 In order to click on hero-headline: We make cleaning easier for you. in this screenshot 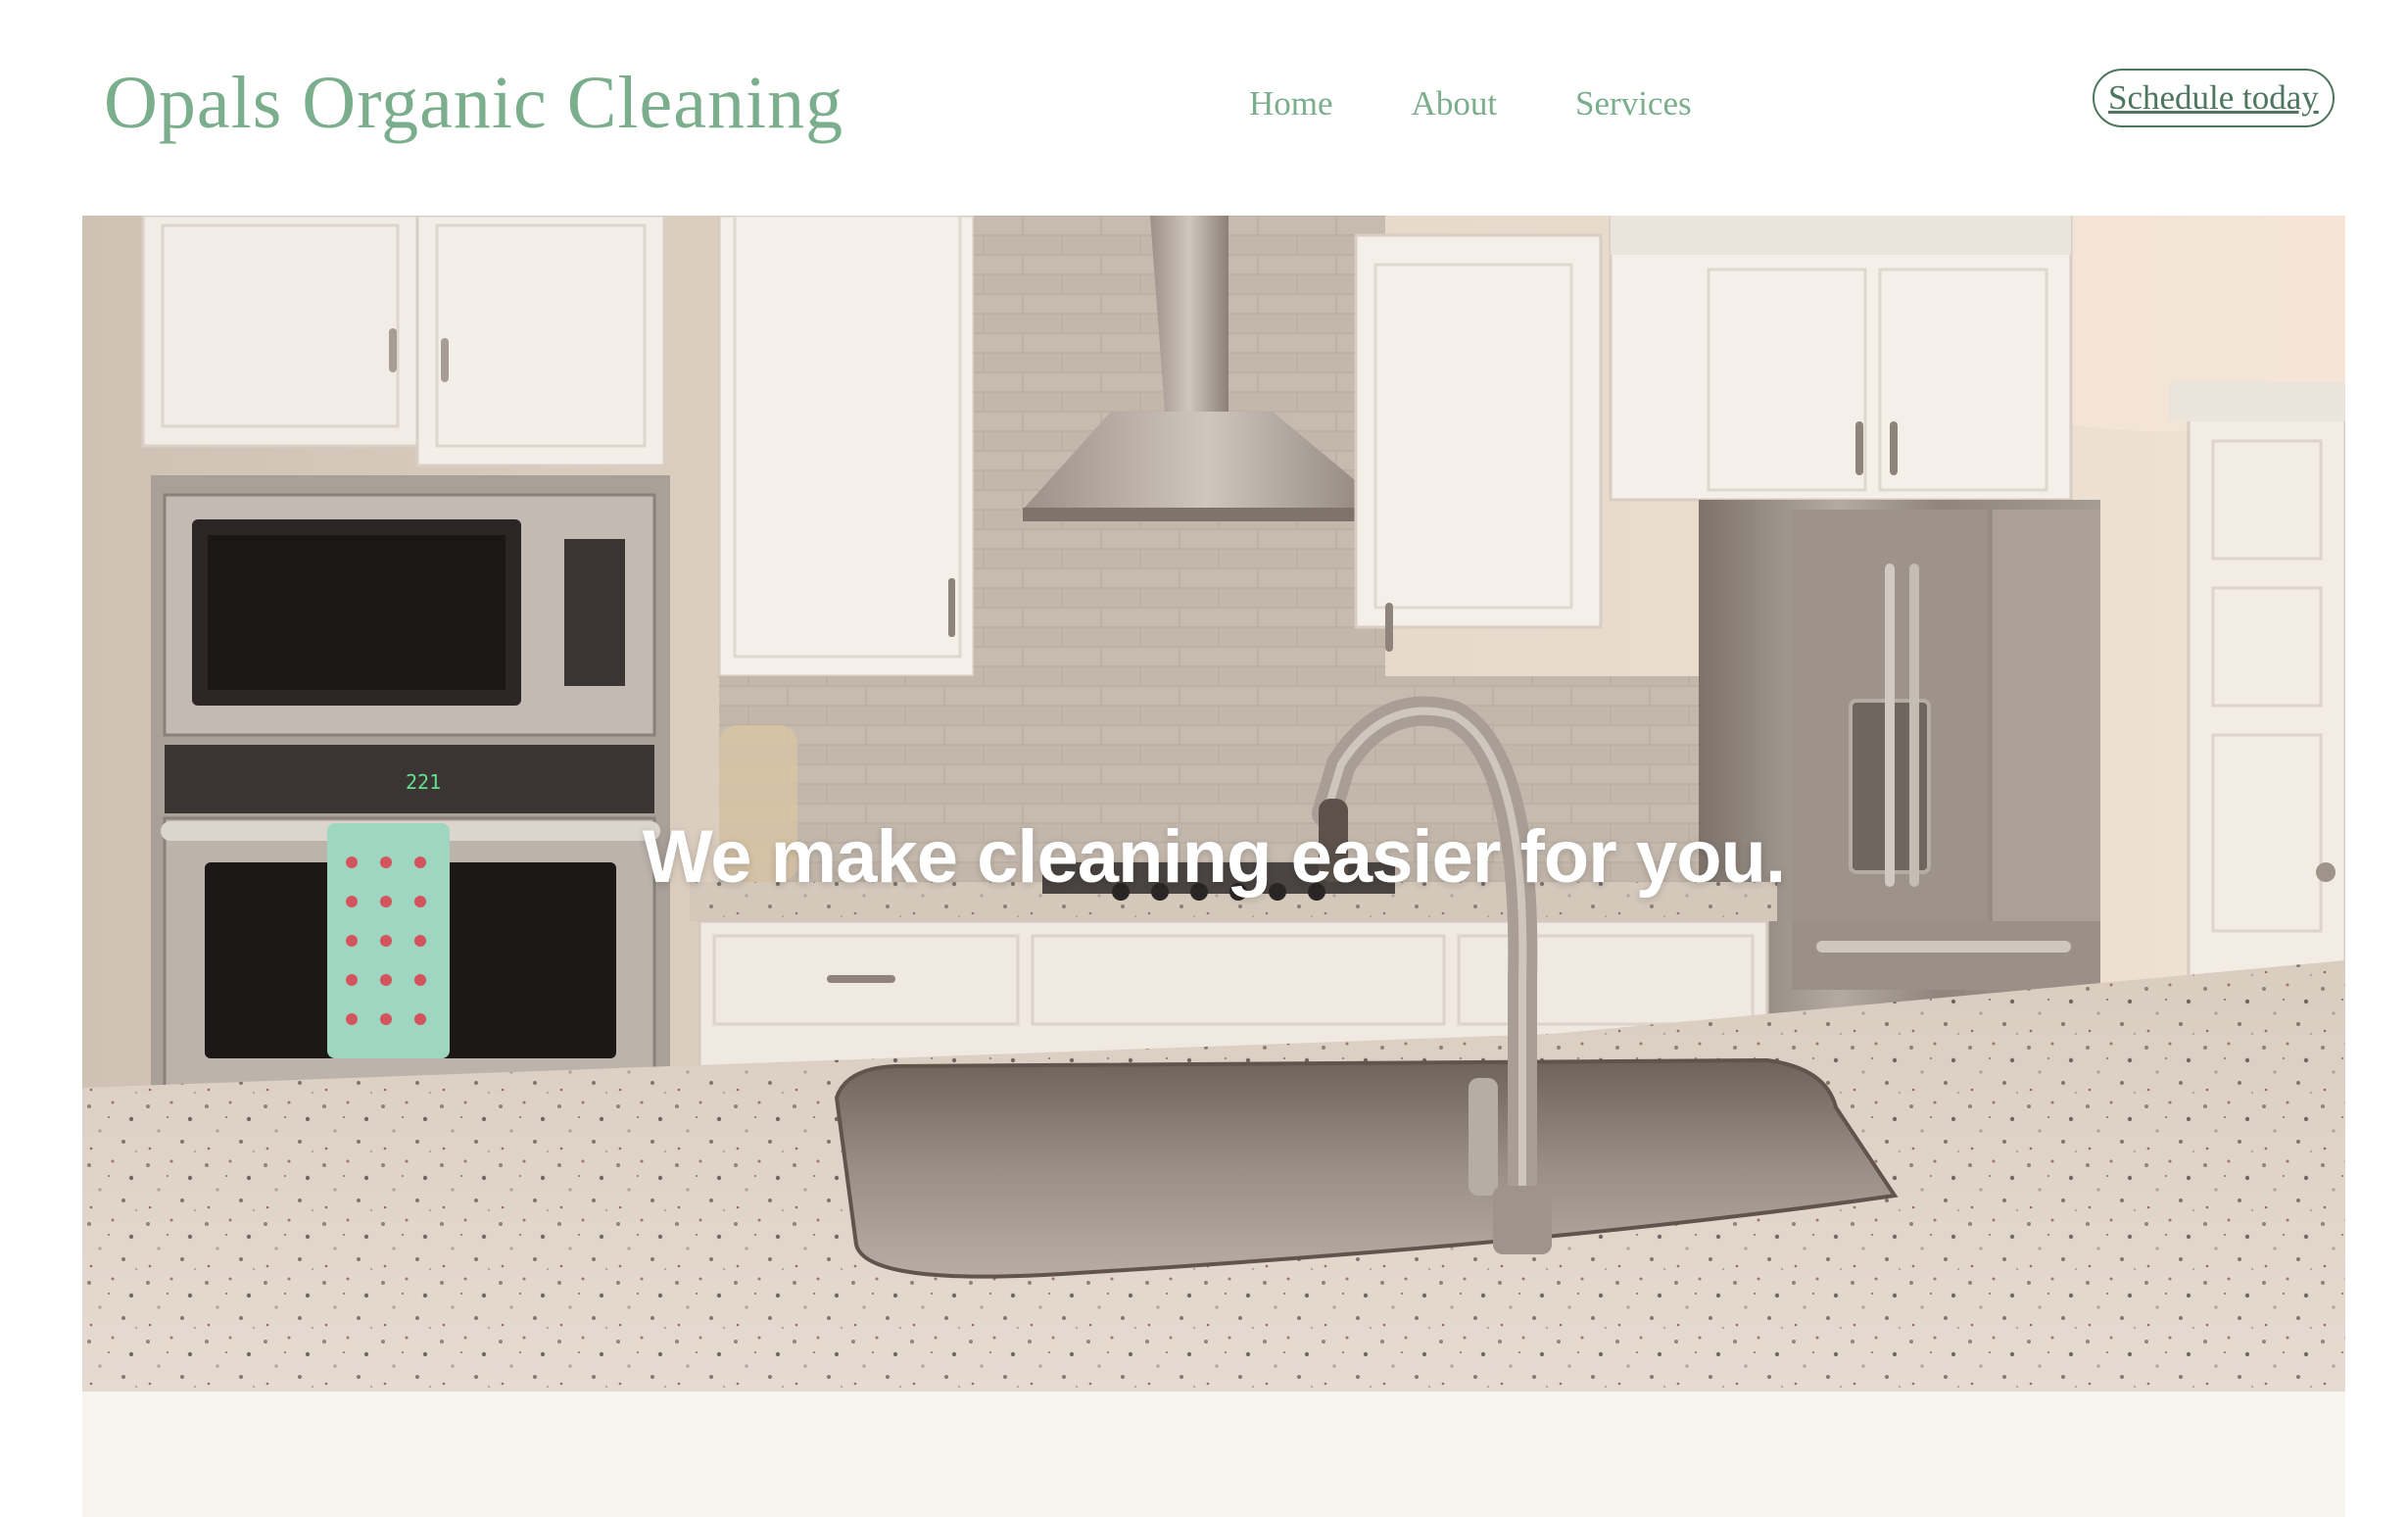, I will do `click(1214, 856)`.